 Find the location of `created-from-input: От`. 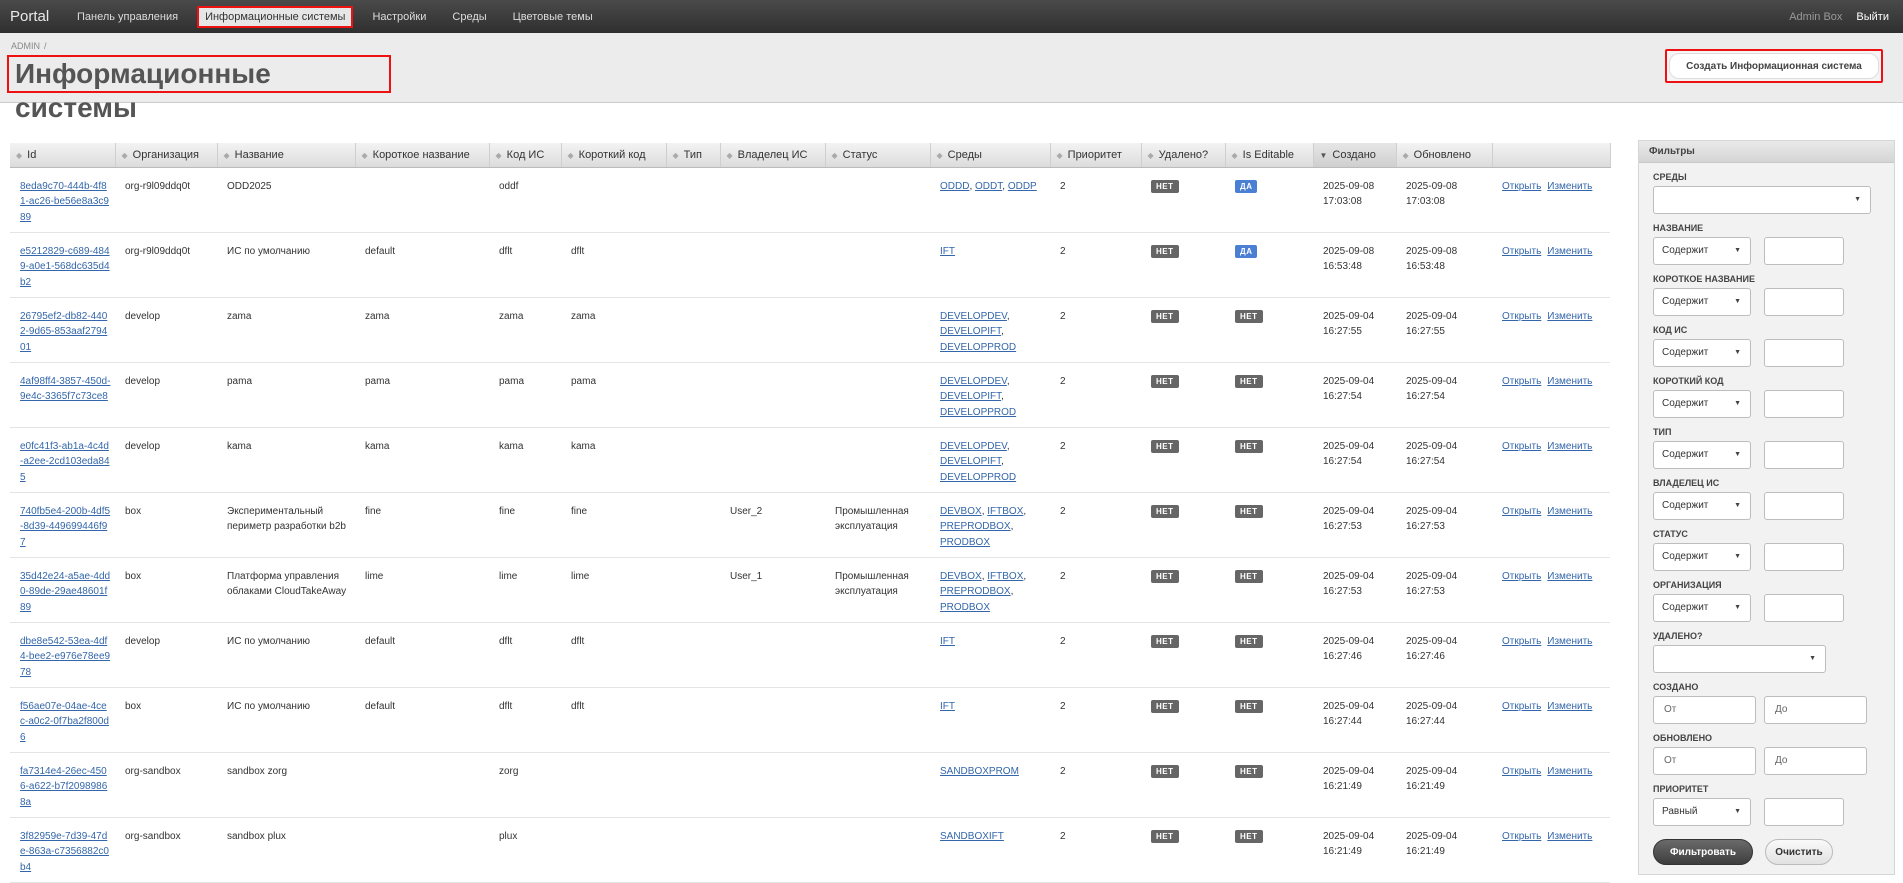

created-from-input: От is located at coordinates (1704, 710).